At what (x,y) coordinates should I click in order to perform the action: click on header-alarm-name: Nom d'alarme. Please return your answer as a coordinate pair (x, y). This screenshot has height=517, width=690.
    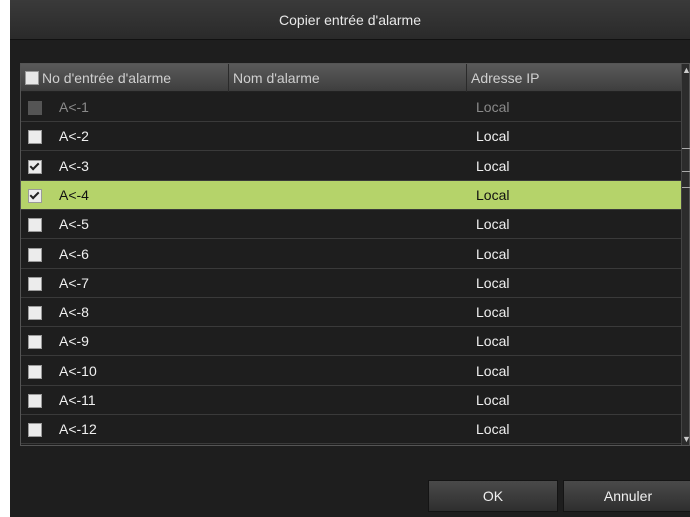
    Looking at the image, I should click on (348, 78).